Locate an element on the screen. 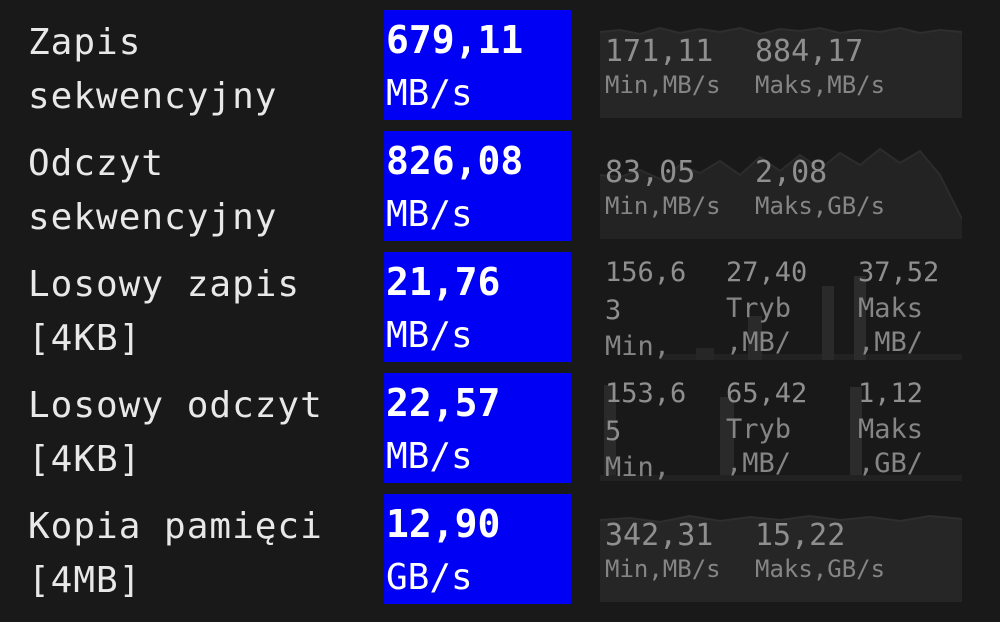 The image size is (1000, 622). result-box: 21,76 MB/s is located at coordinates (477, 307).